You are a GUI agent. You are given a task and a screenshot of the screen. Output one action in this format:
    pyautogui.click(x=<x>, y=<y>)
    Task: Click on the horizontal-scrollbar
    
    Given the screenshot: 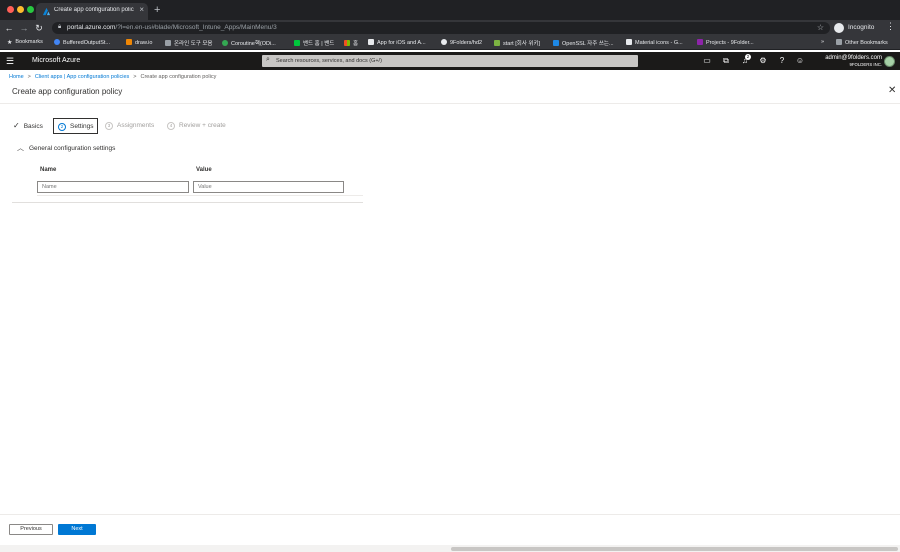 What is the action you would take?
    pyautogui.click(x=450, y=548)
    